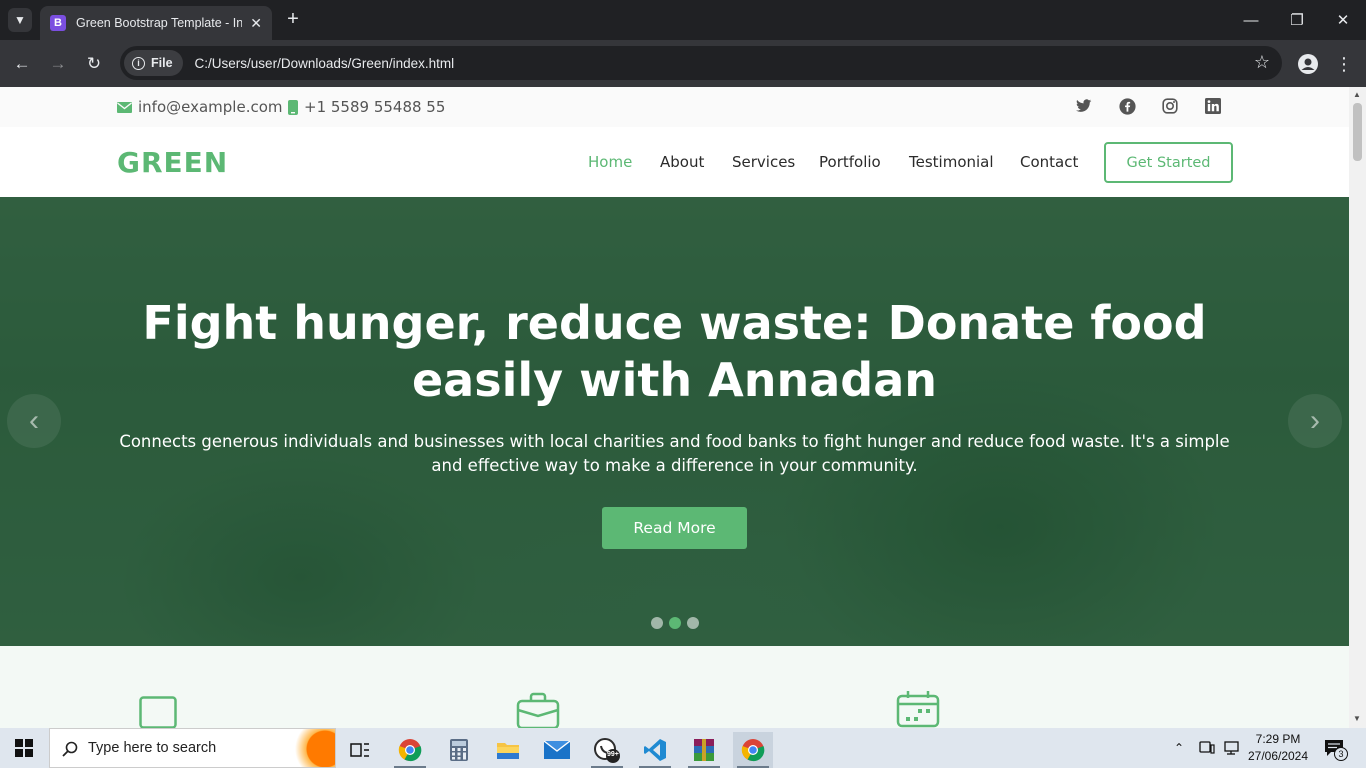 The height and width of the screenshot is (768, 1366). I want to click on email-contact: info@example.com, so click(200, 107).